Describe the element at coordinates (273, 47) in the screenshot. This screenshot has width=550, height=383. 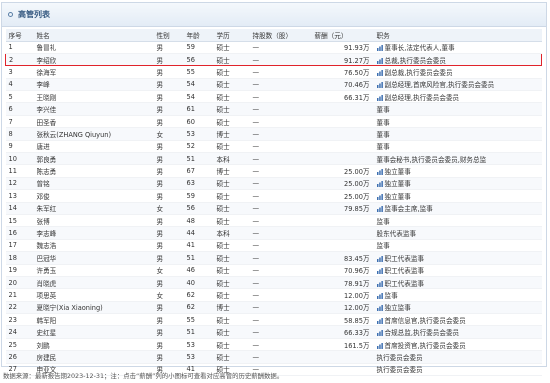
I see `table-row: 1 鲁冒礼男 59 硕士 — 91.93万 董事长,法定代表人,董事` at that location.